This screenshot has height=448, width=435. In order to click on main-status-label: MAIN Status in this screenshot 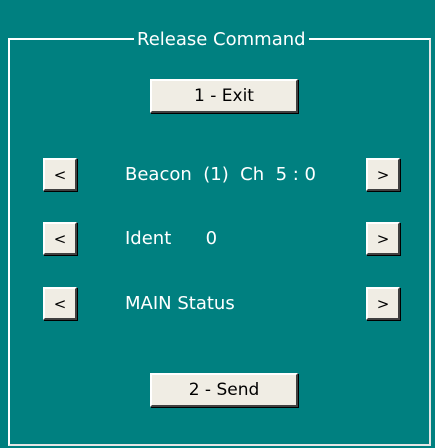, I will do `click(180, 303)`.